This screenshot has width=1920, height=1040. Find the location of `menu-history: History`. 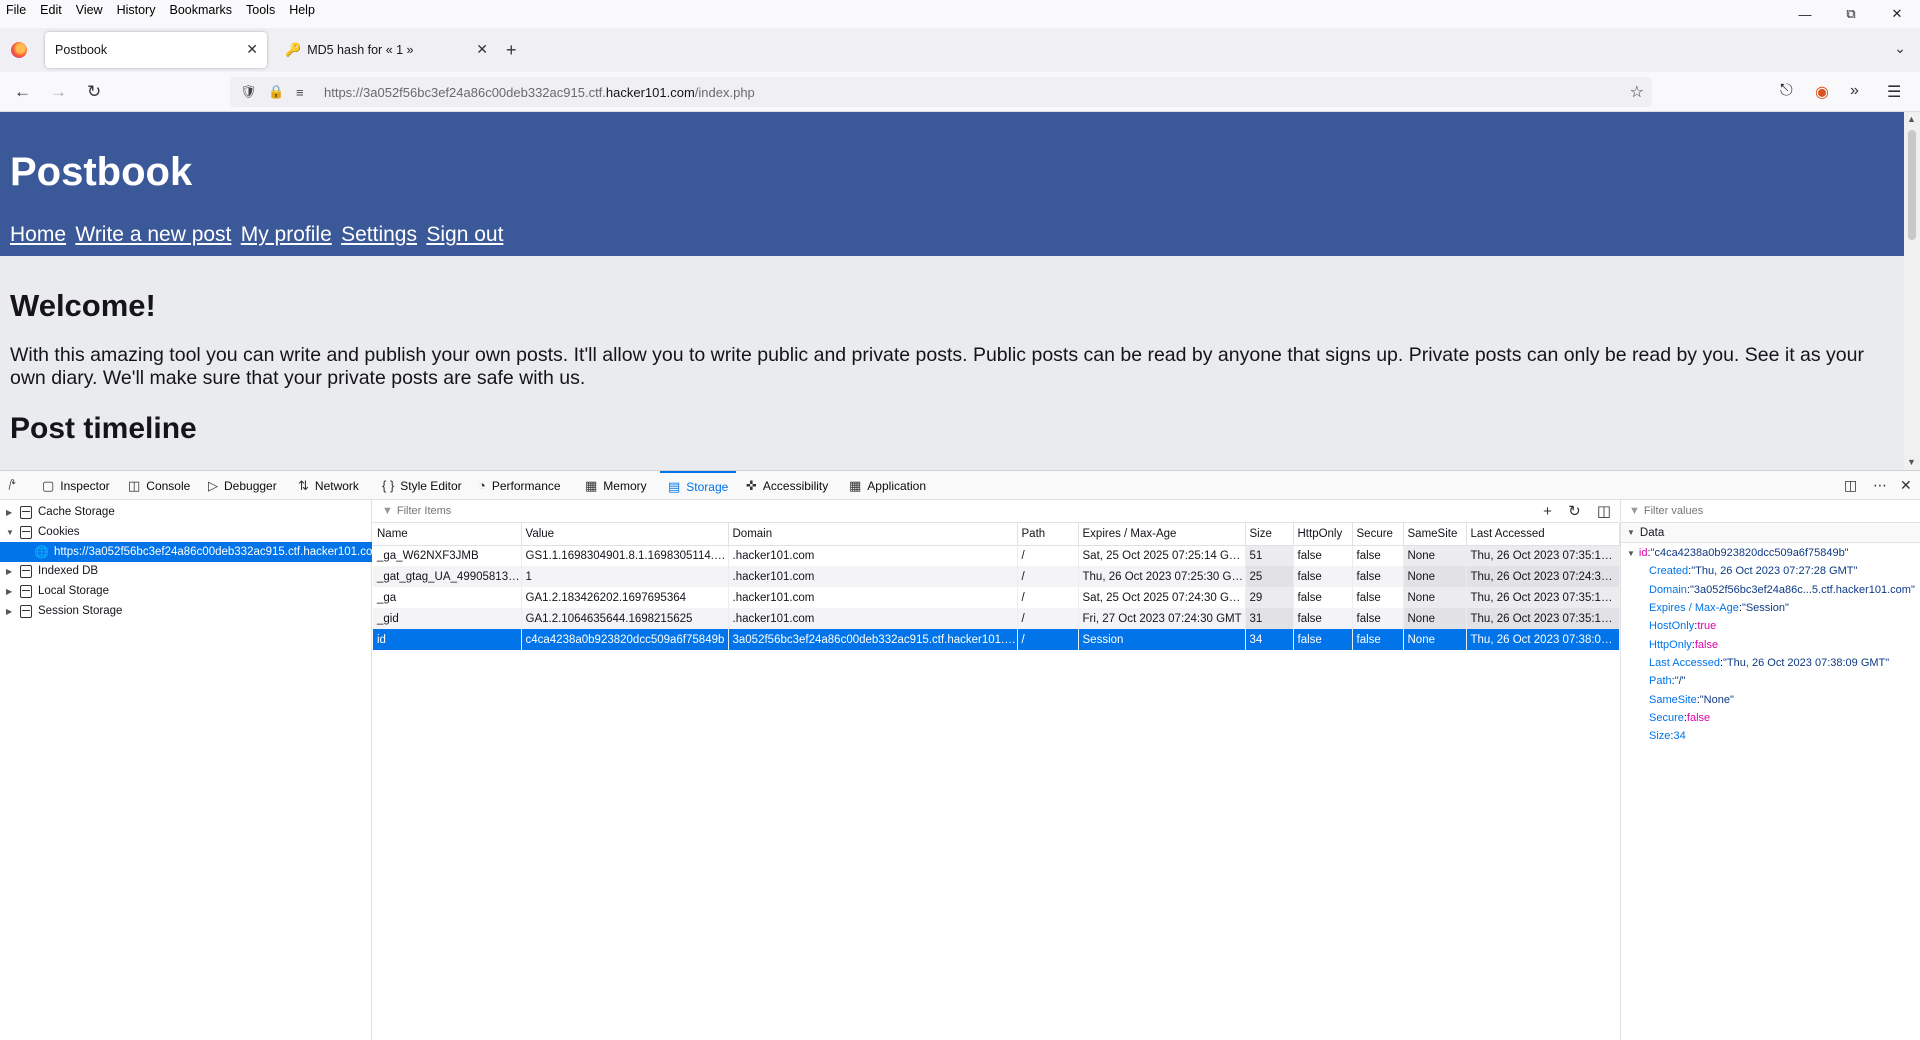

menu-history: History is located at coordinates (136, 10).